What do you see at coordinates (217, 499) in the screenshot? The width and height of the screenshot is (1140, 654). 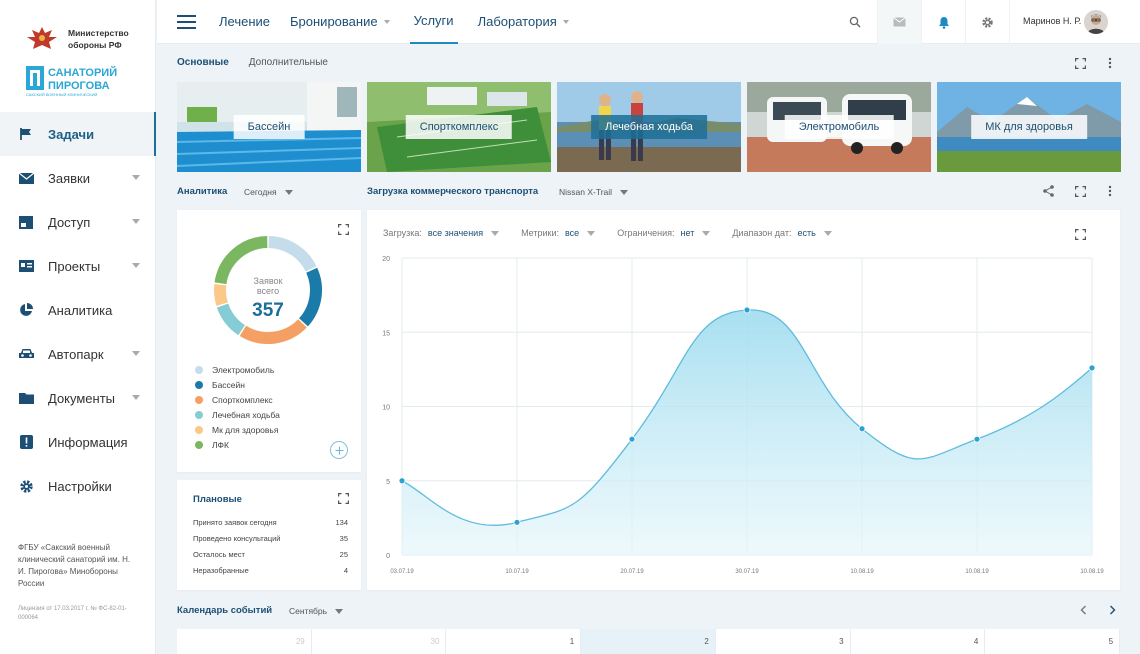 I see `planned-title: Плановые` at bounding box center [217, 499].